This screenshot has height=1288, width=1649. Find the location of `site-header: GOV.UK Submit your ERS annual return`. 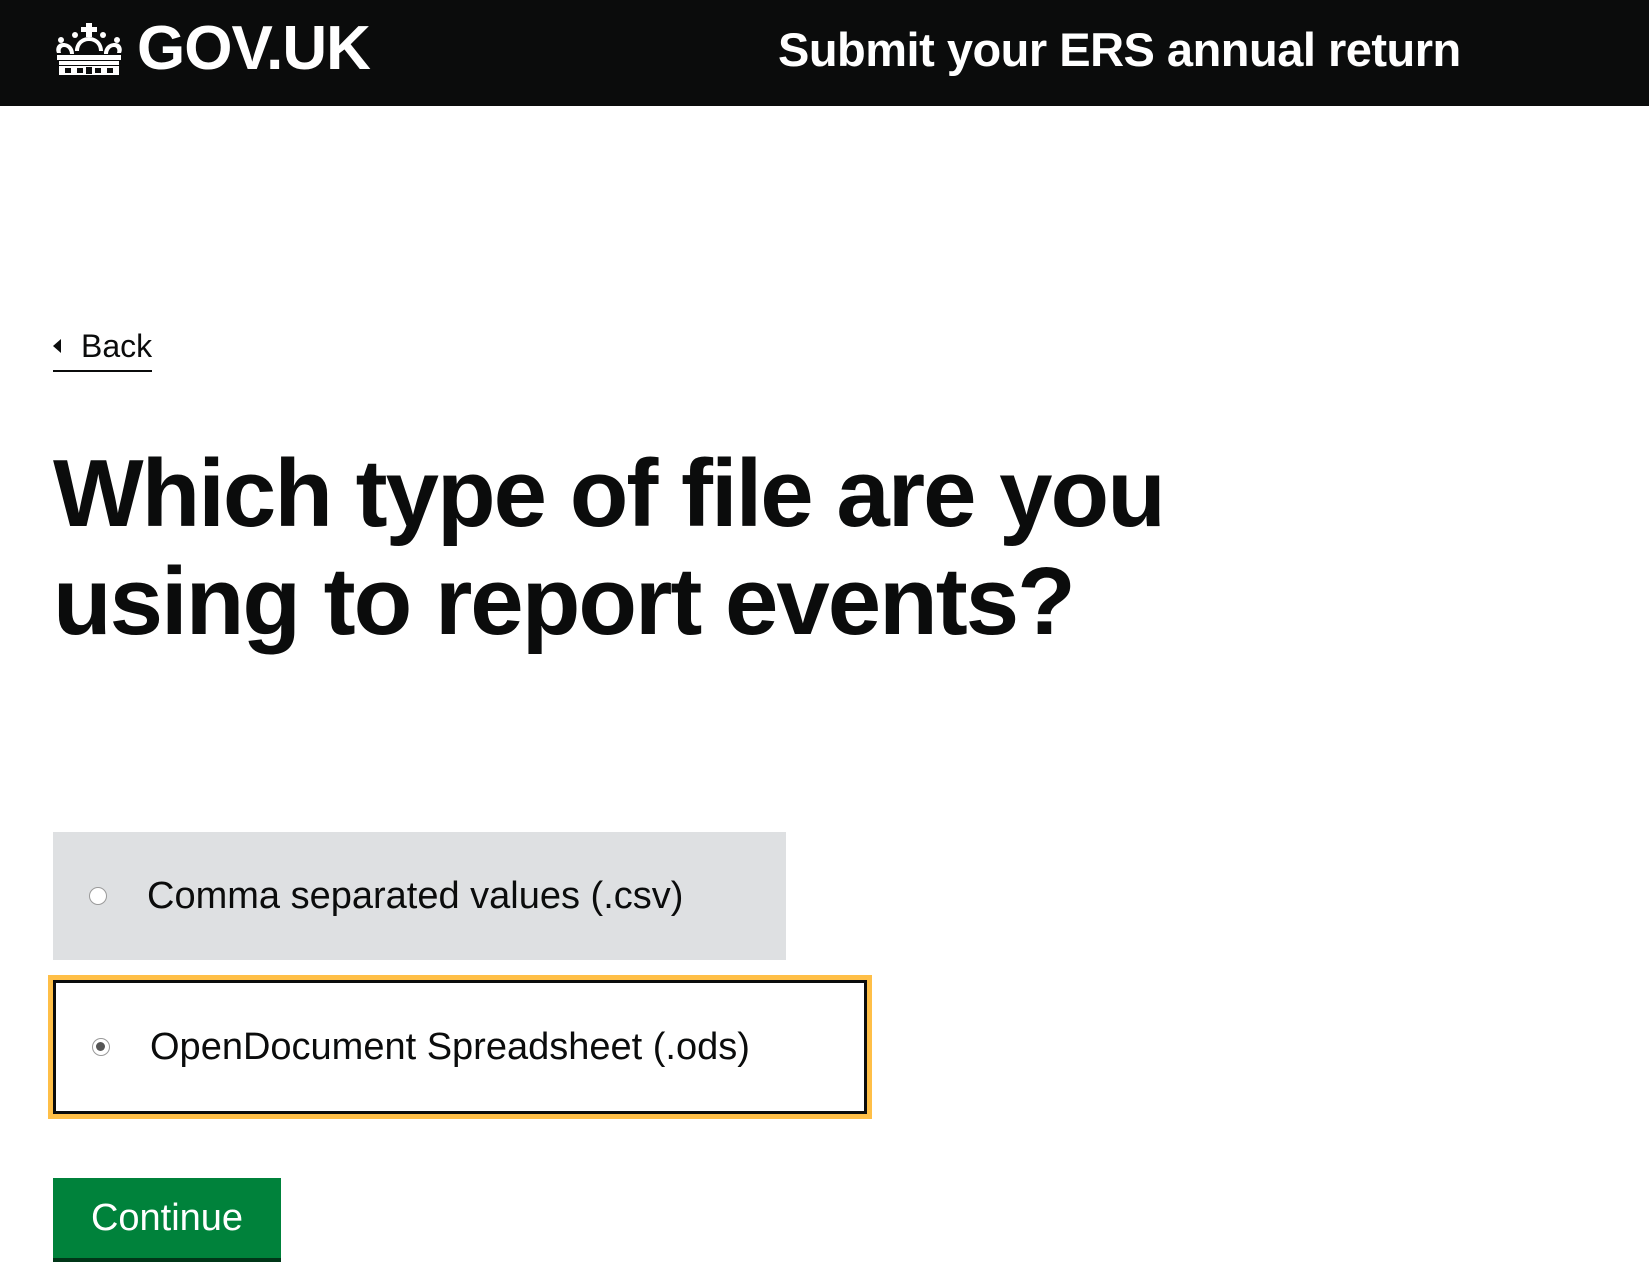

site-header: GOV.UK Submit your ERS annual return is located at coordinates (824, 53).